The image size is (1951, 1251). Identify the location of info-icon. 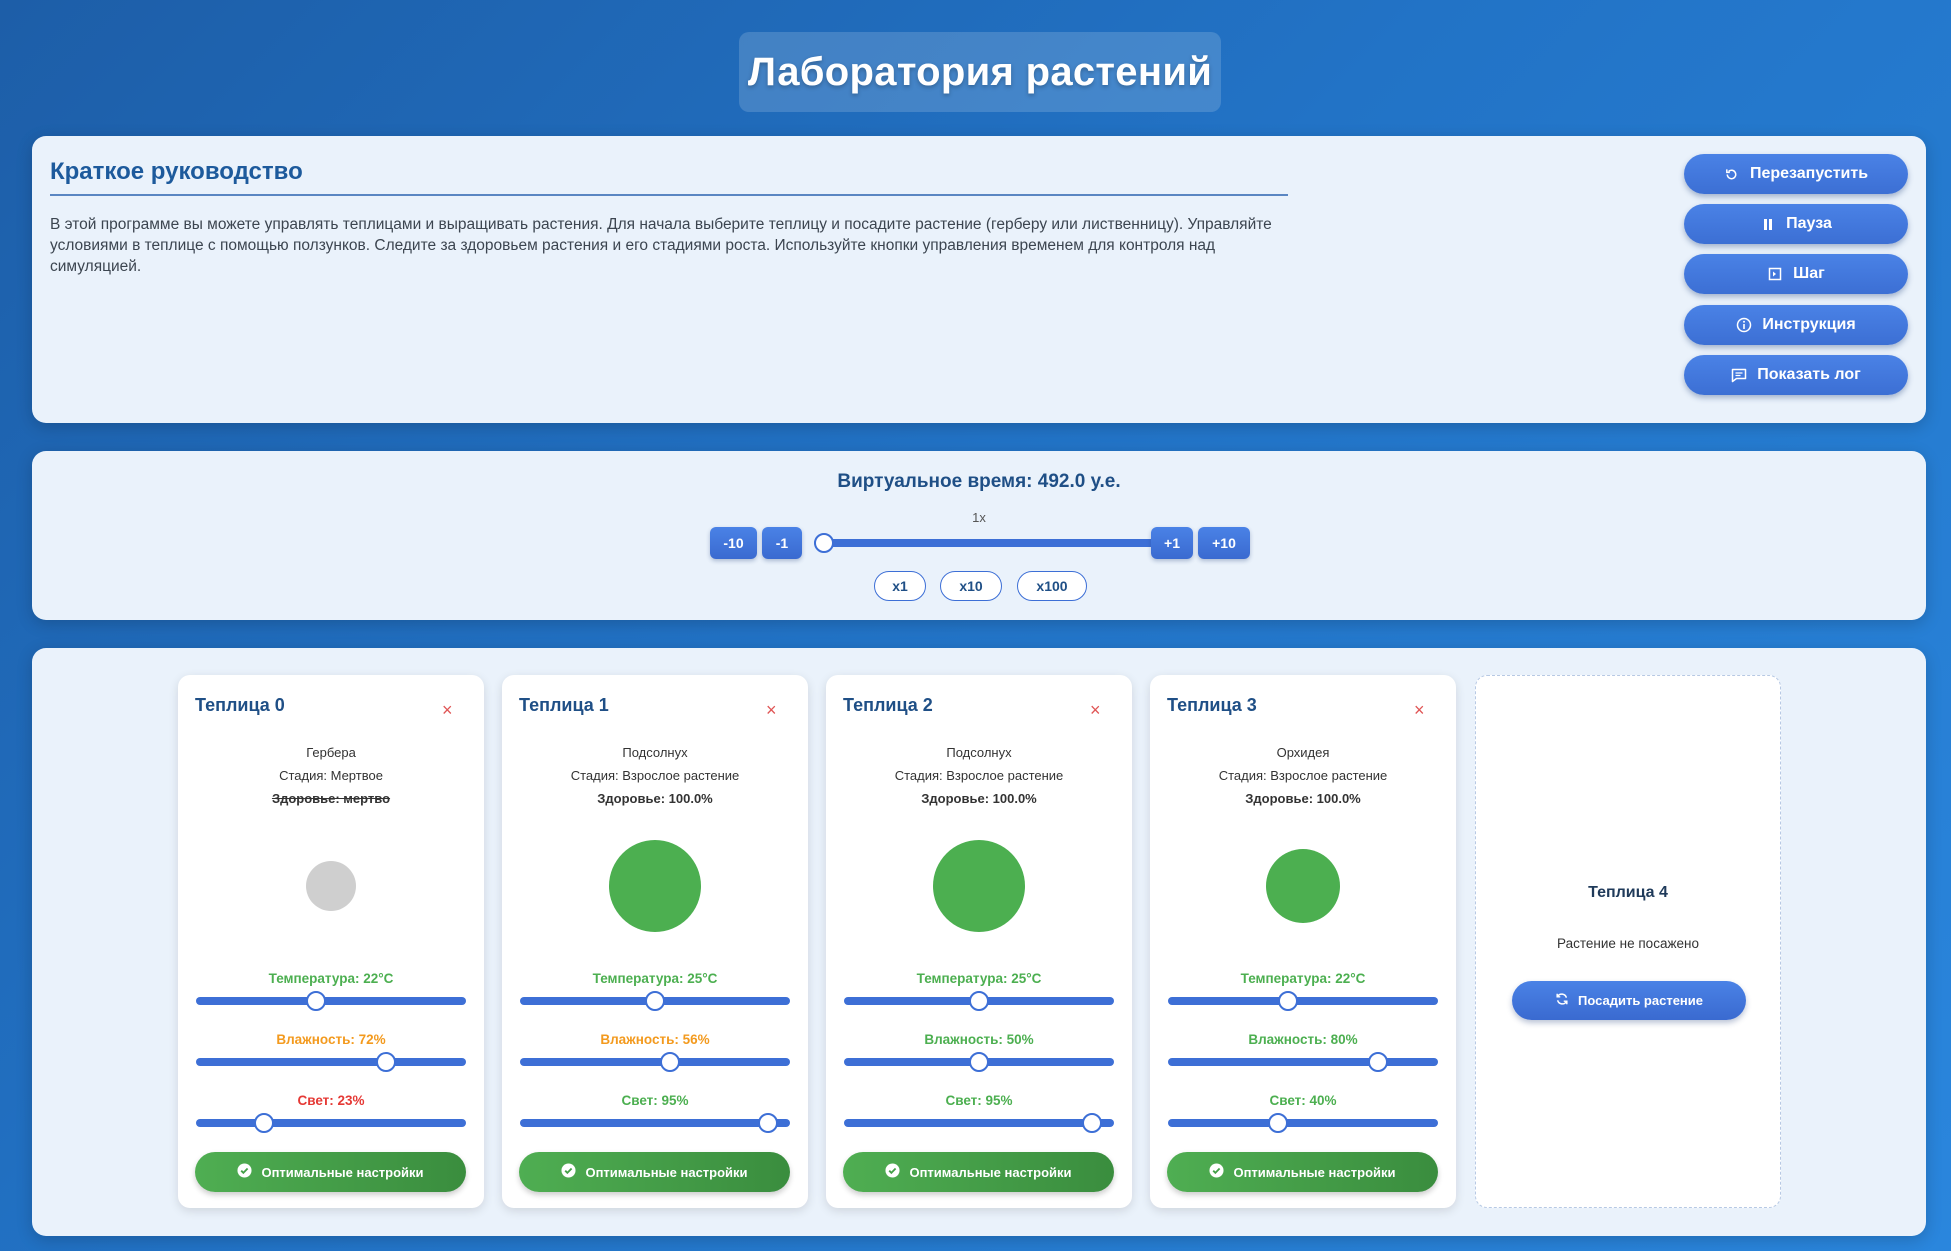
(1744, 325).